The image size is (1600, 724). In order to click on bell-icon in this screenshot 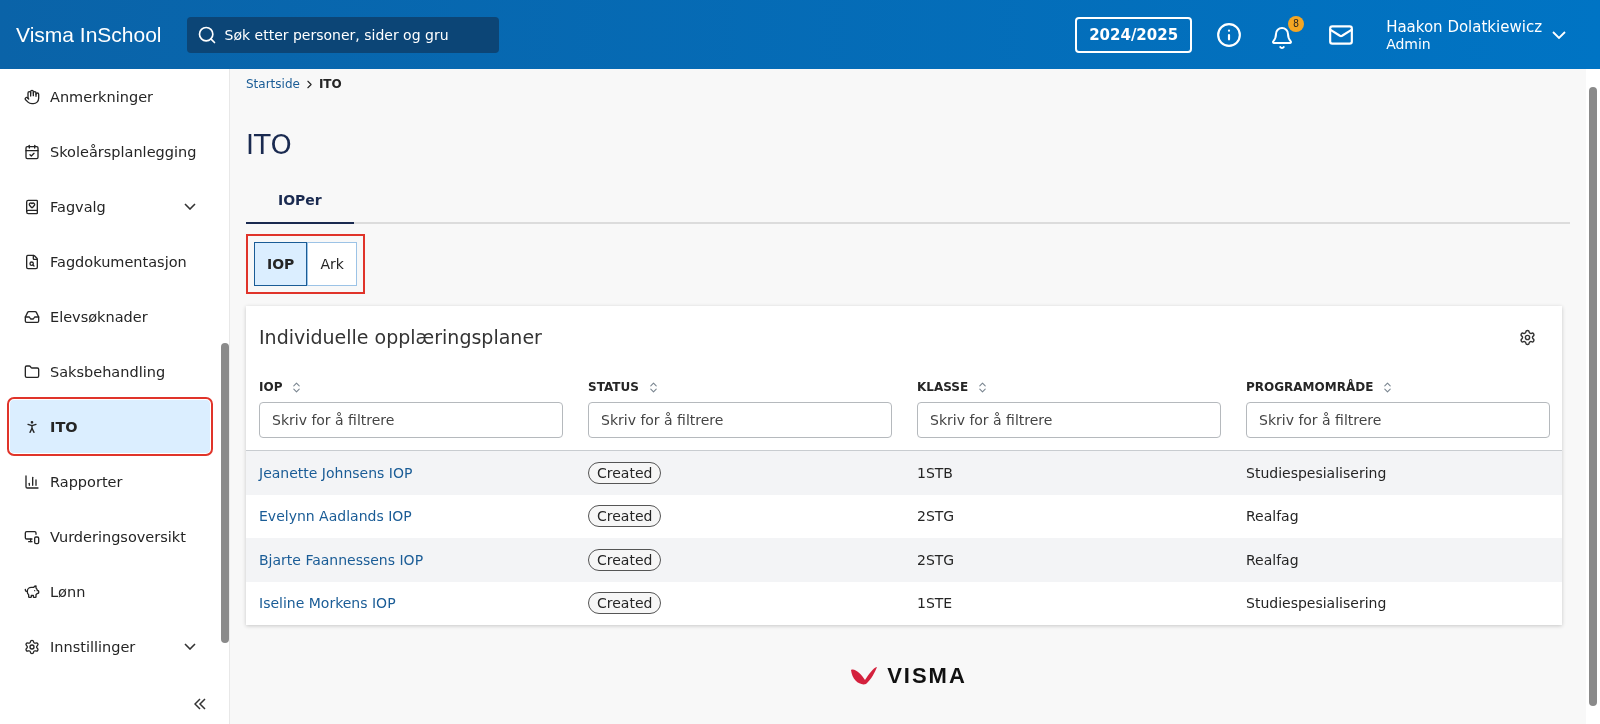, I will do `click(1282, 37)`.